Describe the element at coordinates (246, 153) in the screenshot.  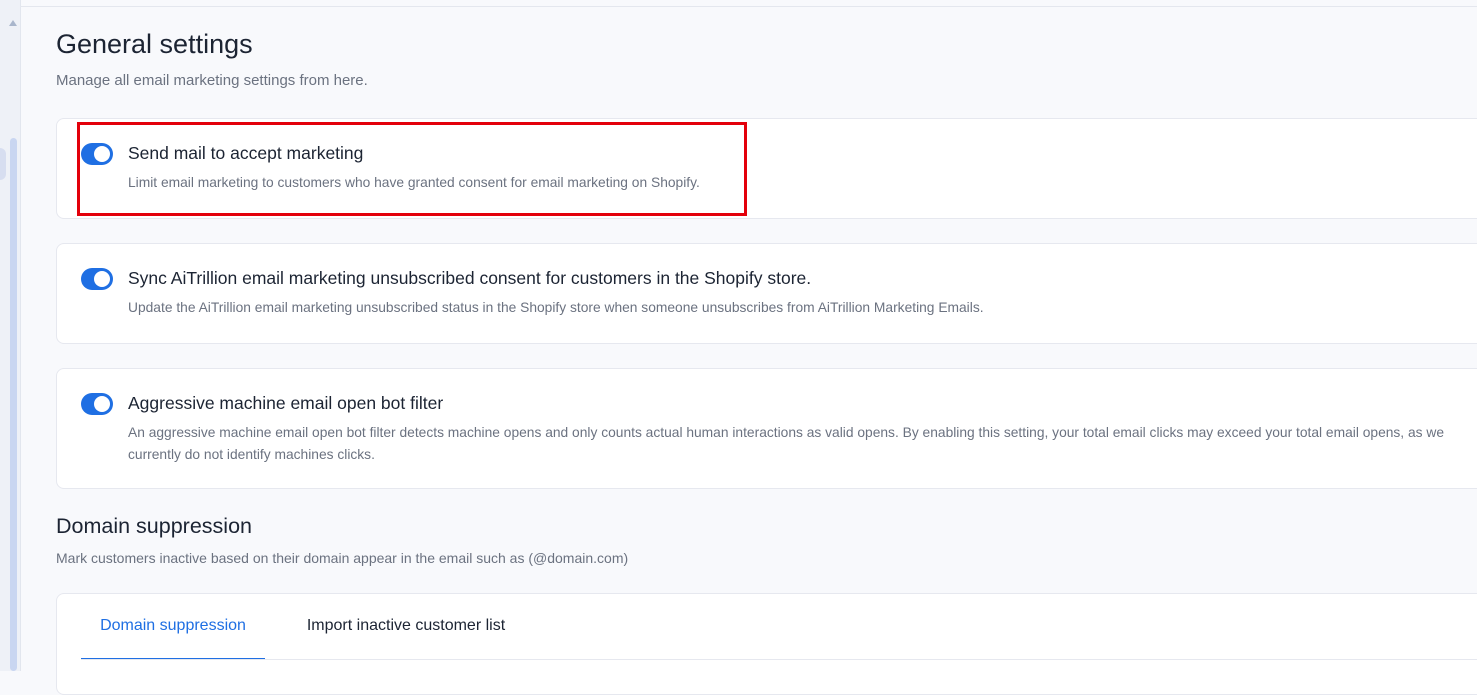
I see `setting-title: Send mail to accept marketing` at that location.